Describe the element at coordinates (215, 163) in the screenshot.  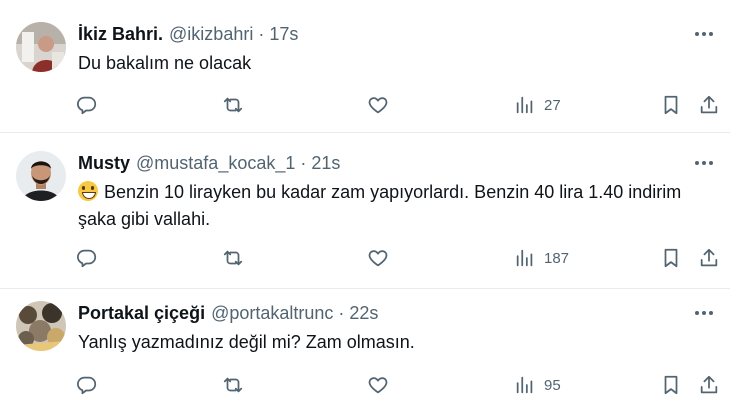
I see `user-handle: @mustafa_kocak_1` at that location.